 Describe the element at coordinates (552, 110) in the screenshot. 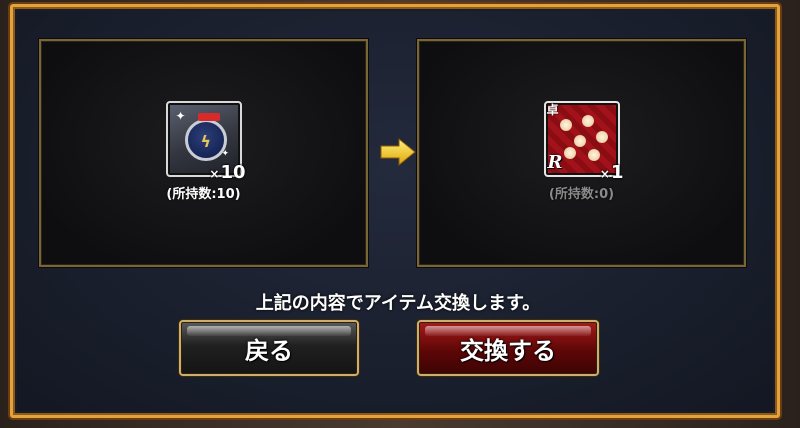

I see `category-badge: 卓` at that location.